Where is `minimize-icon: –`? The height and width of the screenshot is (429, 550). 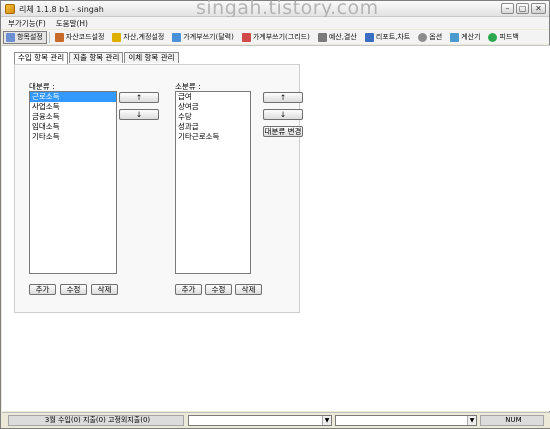 minimize-icon: – is located at coordinates (507, 8).